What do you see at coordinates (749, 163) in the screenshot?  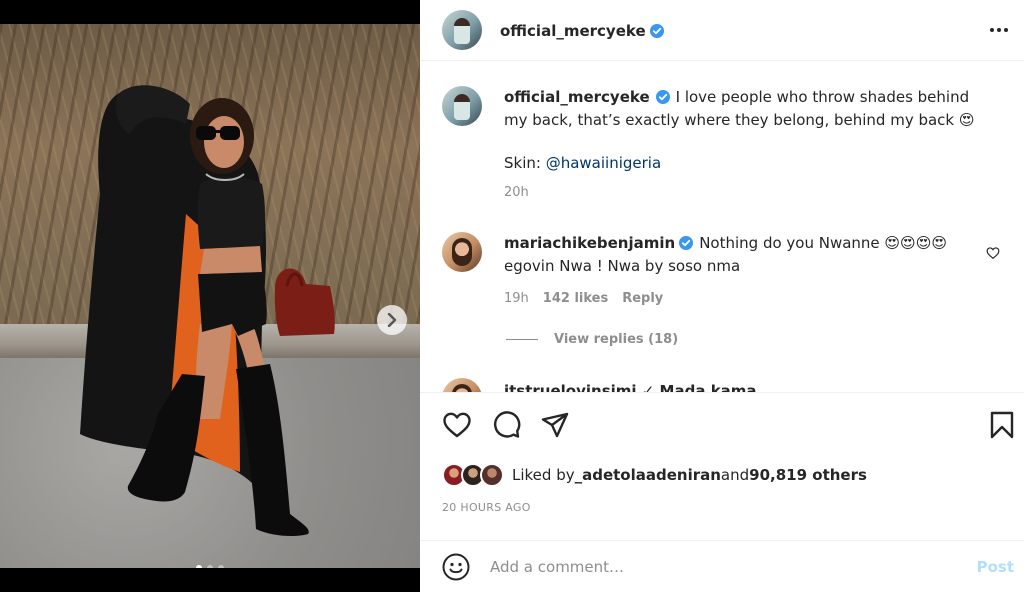 I see `caption-skin-line: Skin: @hawaiinigeria` at bounding box center [749, 163].